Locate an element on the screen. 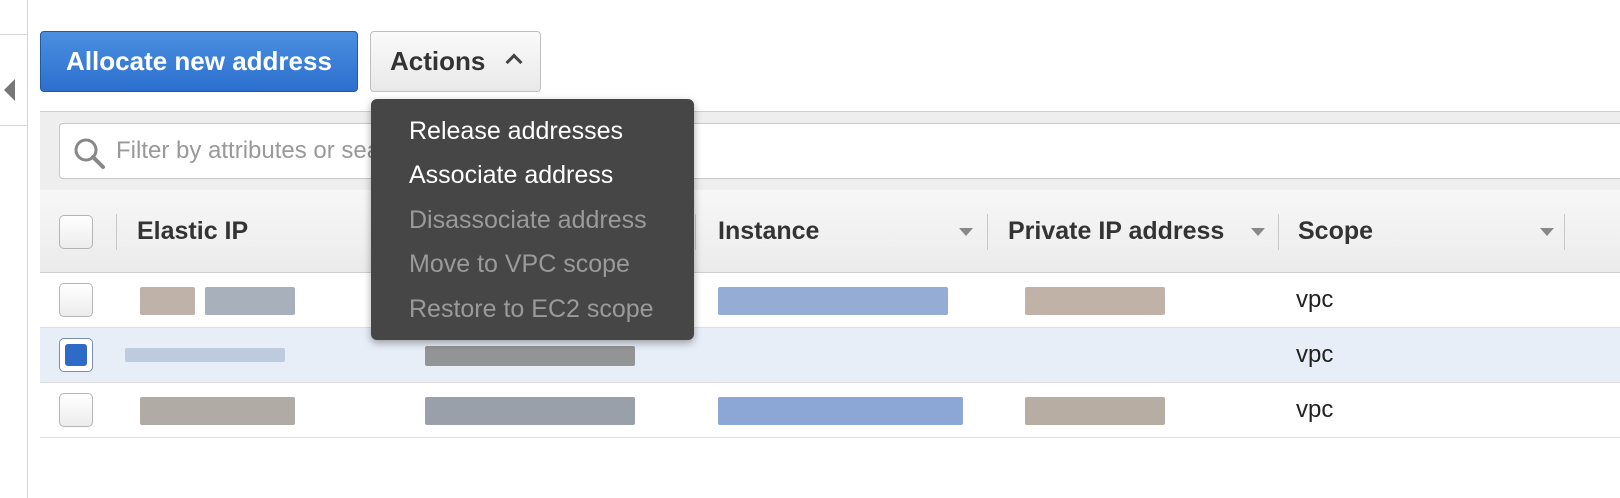  row-checkbox-checked is located at coordinates (76, 355).